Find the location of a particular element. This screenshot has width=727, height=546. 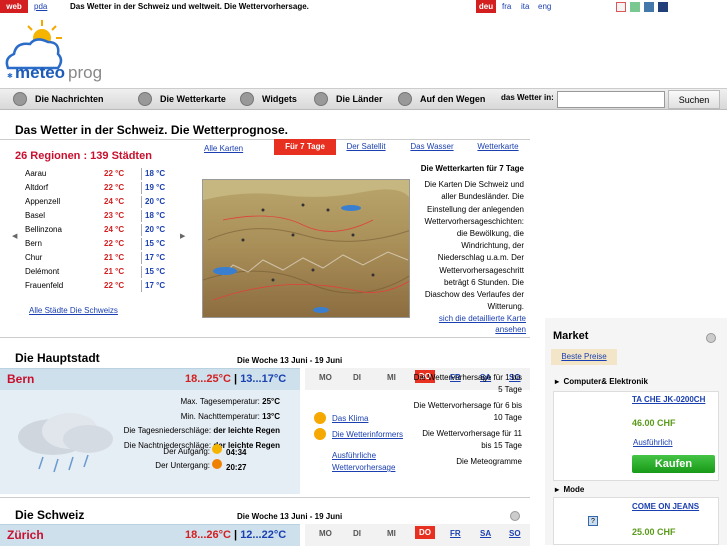

tab-web: web is located at coordinates (14, 6).